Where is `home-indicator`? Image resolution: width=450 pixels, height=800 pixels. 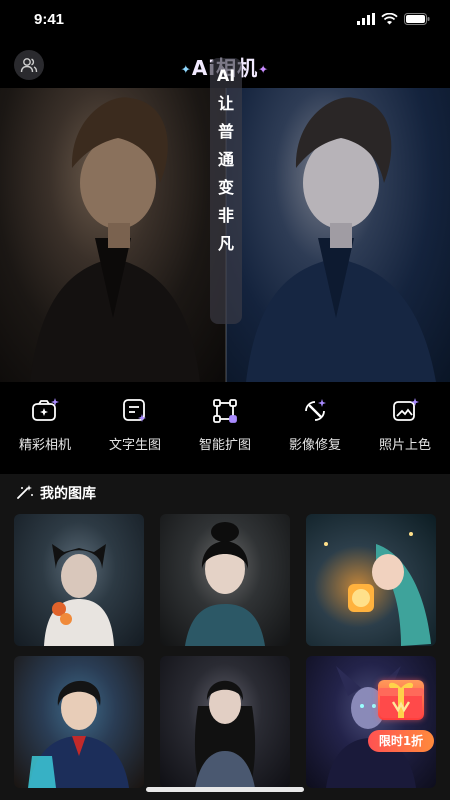
home-indicator is located at coordinates (225, 789).